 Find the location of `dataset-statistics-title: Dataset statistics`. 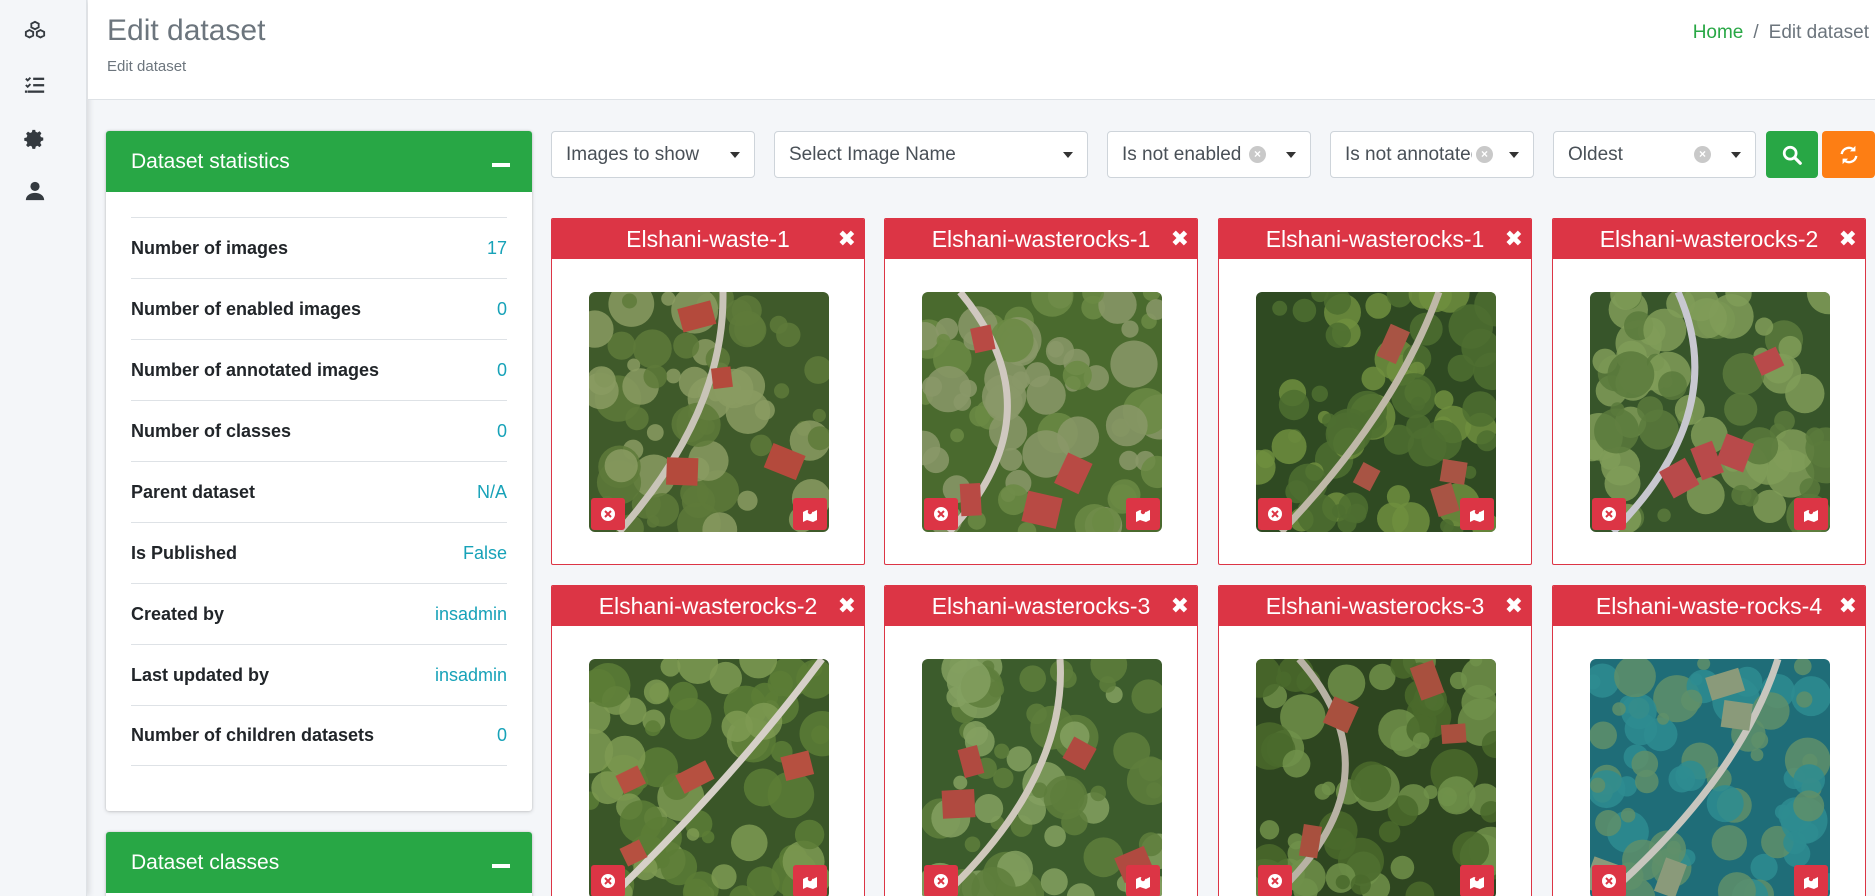

dataset-statistics-title: Dataset statistics is located at coordinates (210, 161).